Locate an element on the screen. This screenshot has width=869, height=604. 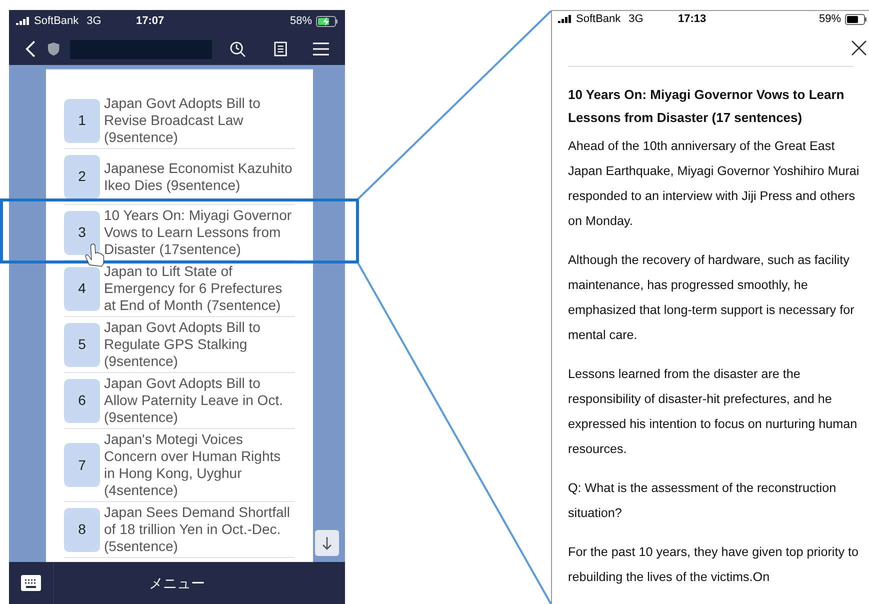
article-paragraph: Although the recovery of hardware, such as facility maintenance, has progressed smoothly, he emphasized that long-term support is necessary for mental care. is located at coordinates (712, 298).